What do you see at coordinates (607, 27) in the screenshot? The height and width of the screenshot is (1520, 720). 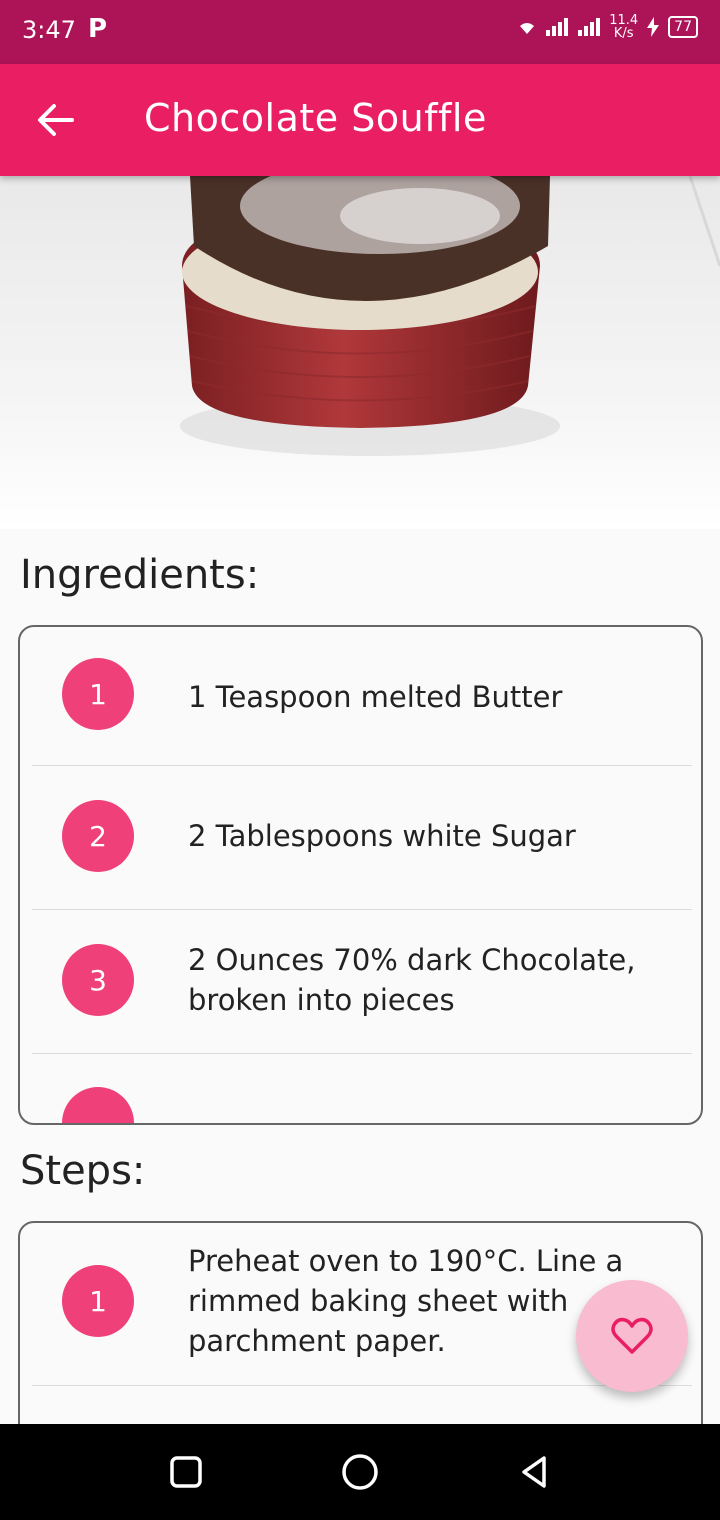 I see `status-indicators: 11.4 K/s 77` at bounding box center [607, 27].